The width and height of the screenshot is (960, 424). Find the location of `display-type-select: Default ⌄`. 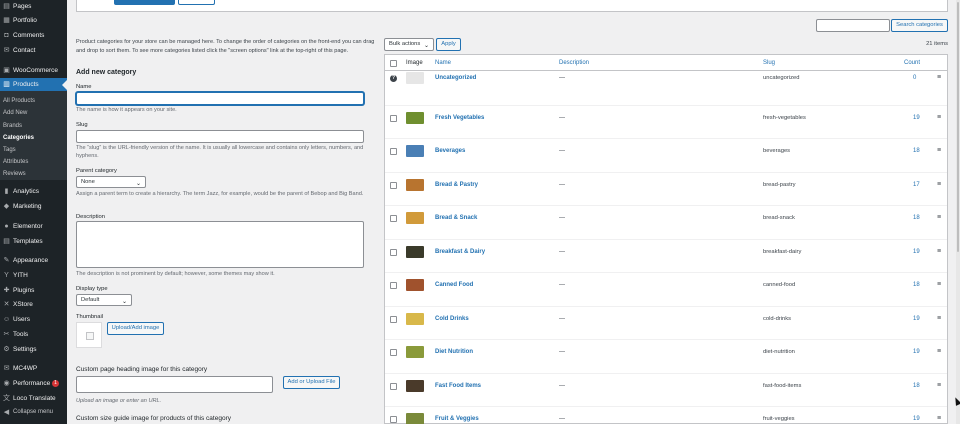

display-type-select: Default ⌄ is located at coordinates (104, 300).